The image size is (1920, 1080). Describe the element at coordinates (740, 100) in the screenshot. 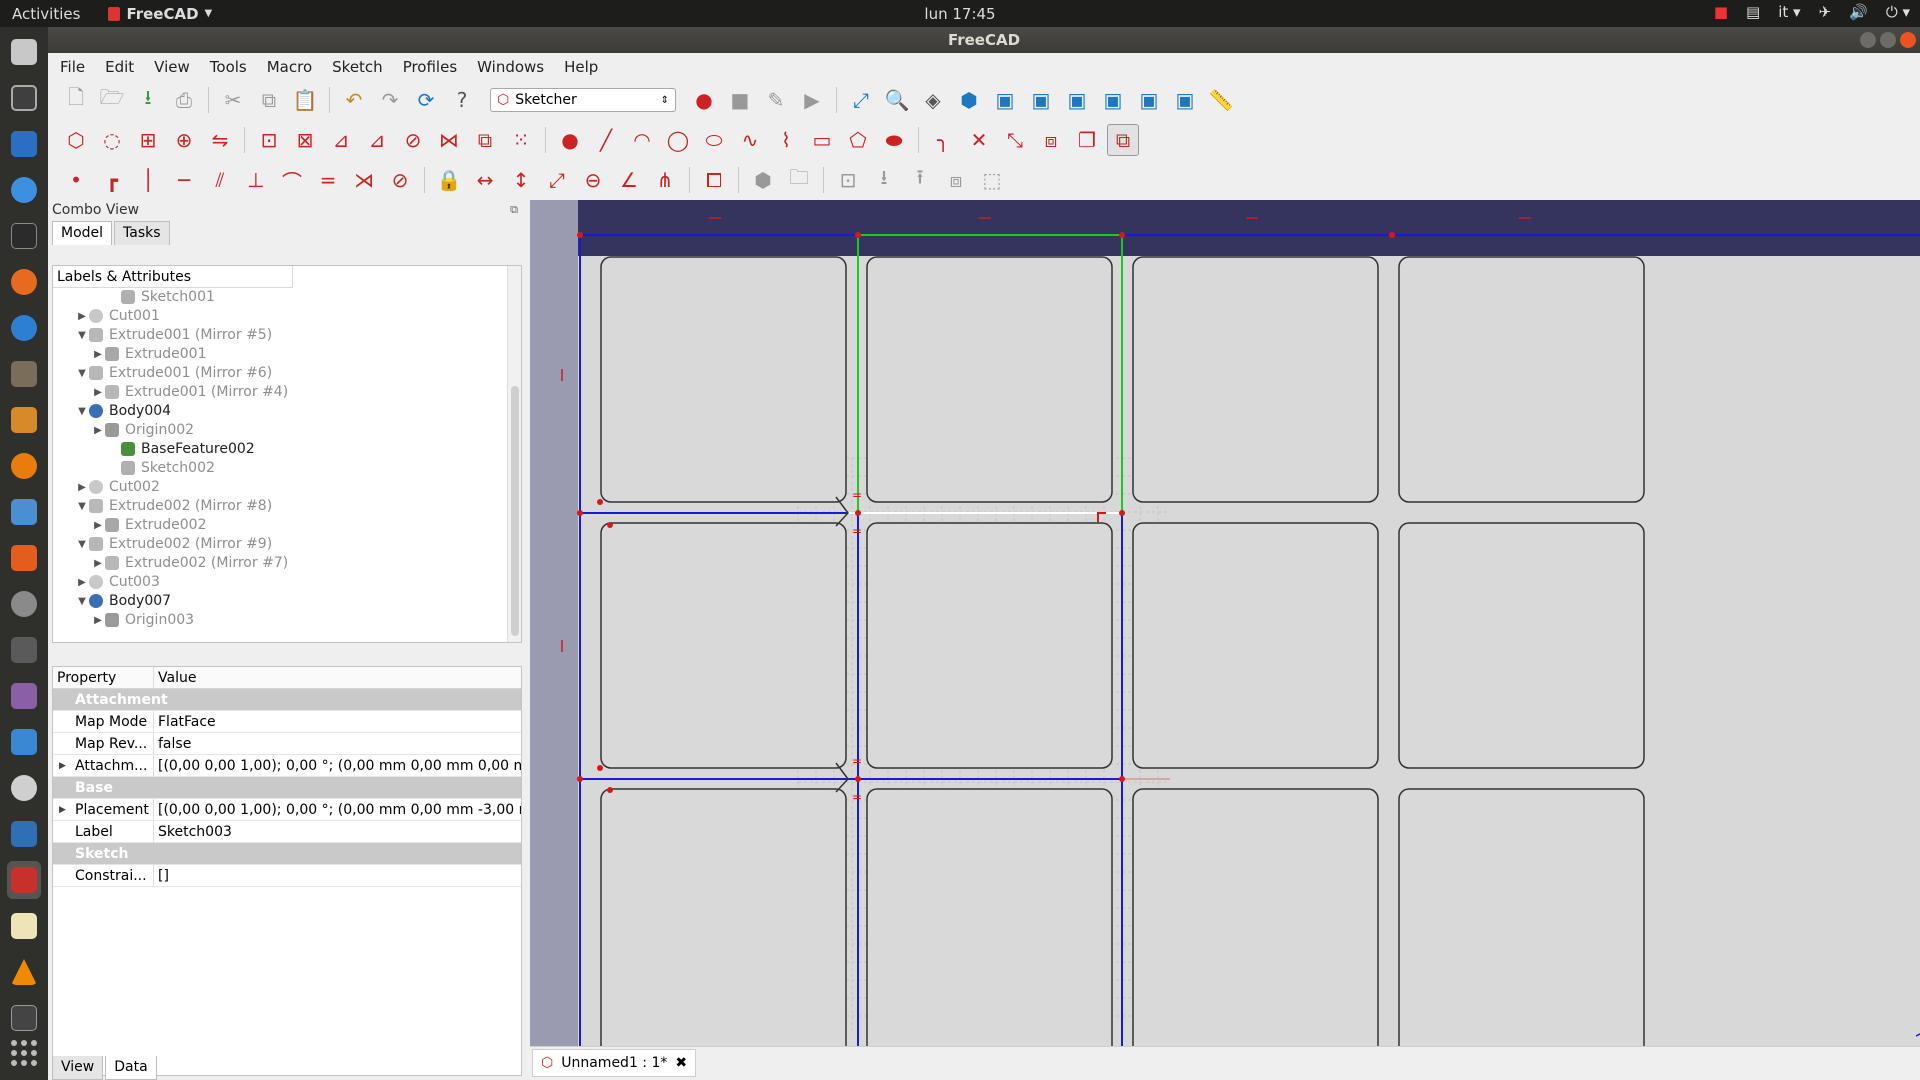

I see `stop-macro-icon: ■` at that location.